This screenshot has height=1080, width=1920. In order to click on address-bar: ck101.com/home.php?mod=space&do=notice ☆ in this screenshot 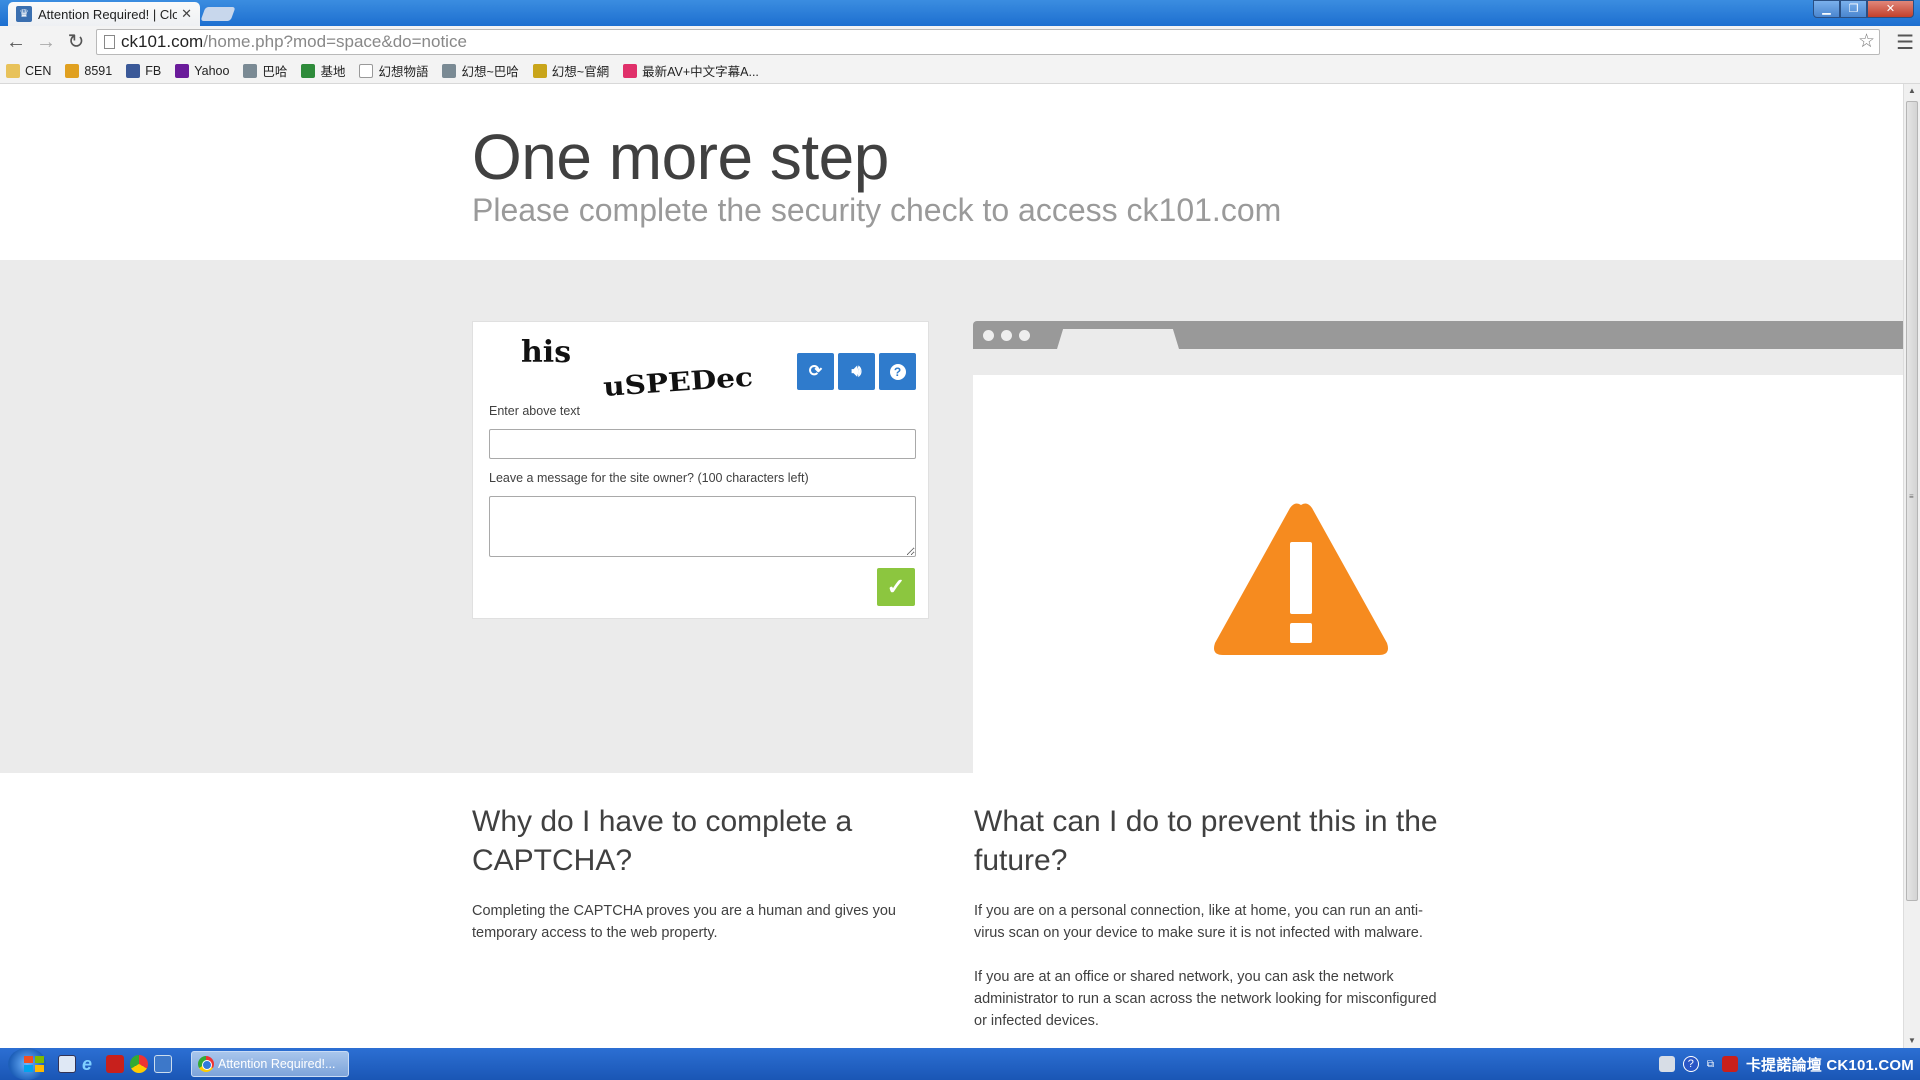, I will do `click(988, 42)`.